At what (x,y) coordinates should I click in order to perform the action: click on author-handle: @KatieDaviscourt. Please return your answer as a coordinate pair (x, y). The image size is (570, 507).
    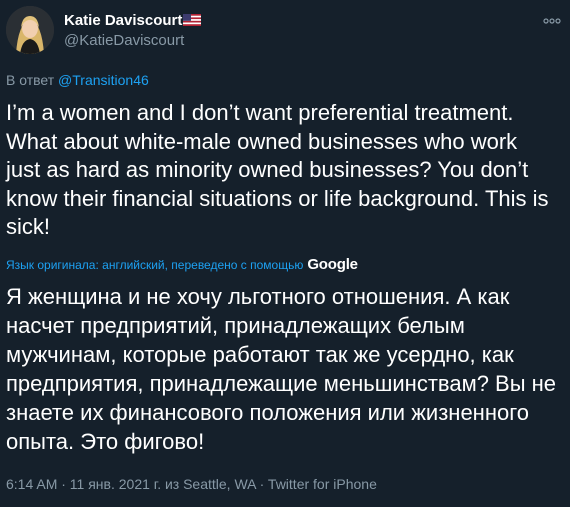
    Looking at the image, I should click on (124, 40).